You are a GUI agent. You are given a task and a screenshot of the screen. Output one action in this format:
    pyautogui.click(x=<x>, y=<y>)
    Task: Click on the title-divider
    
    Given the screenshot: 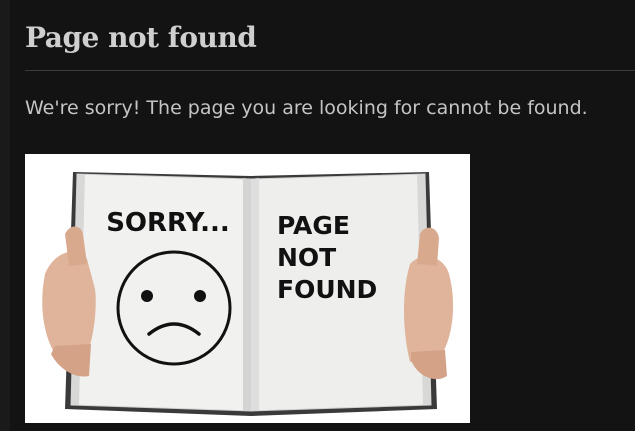 What is the action you would take?
    pyautogui.click(x=330, y=70)
    